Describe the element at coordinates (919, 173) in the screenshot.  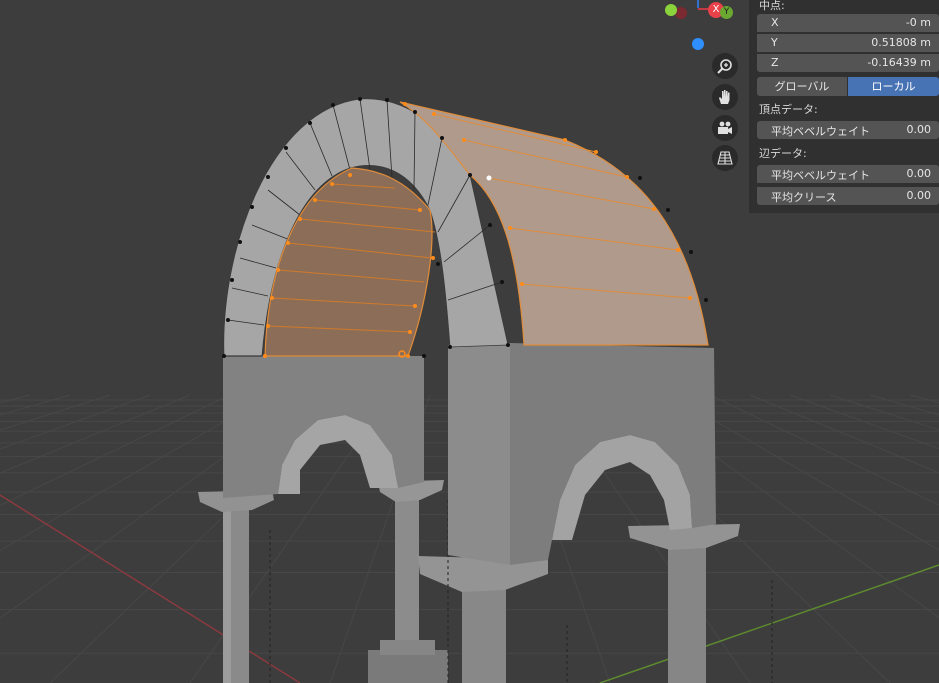
I see `edge-bevel-weight-value: 0.00` at that location.